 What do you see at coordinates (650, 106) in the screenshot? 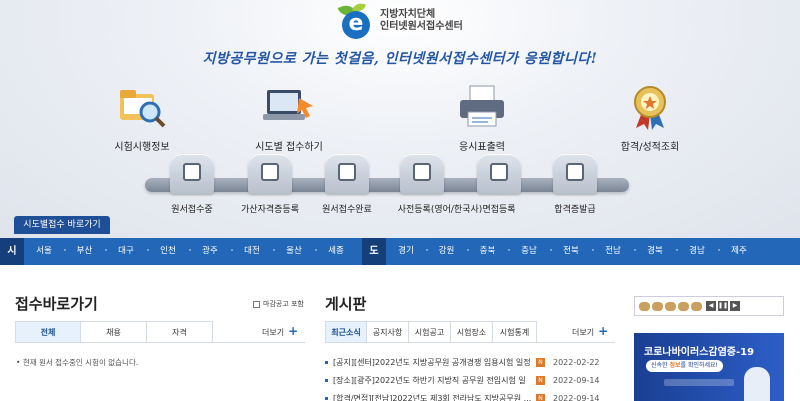
I see `award-medal-icon` at bounding box center [650, 106].